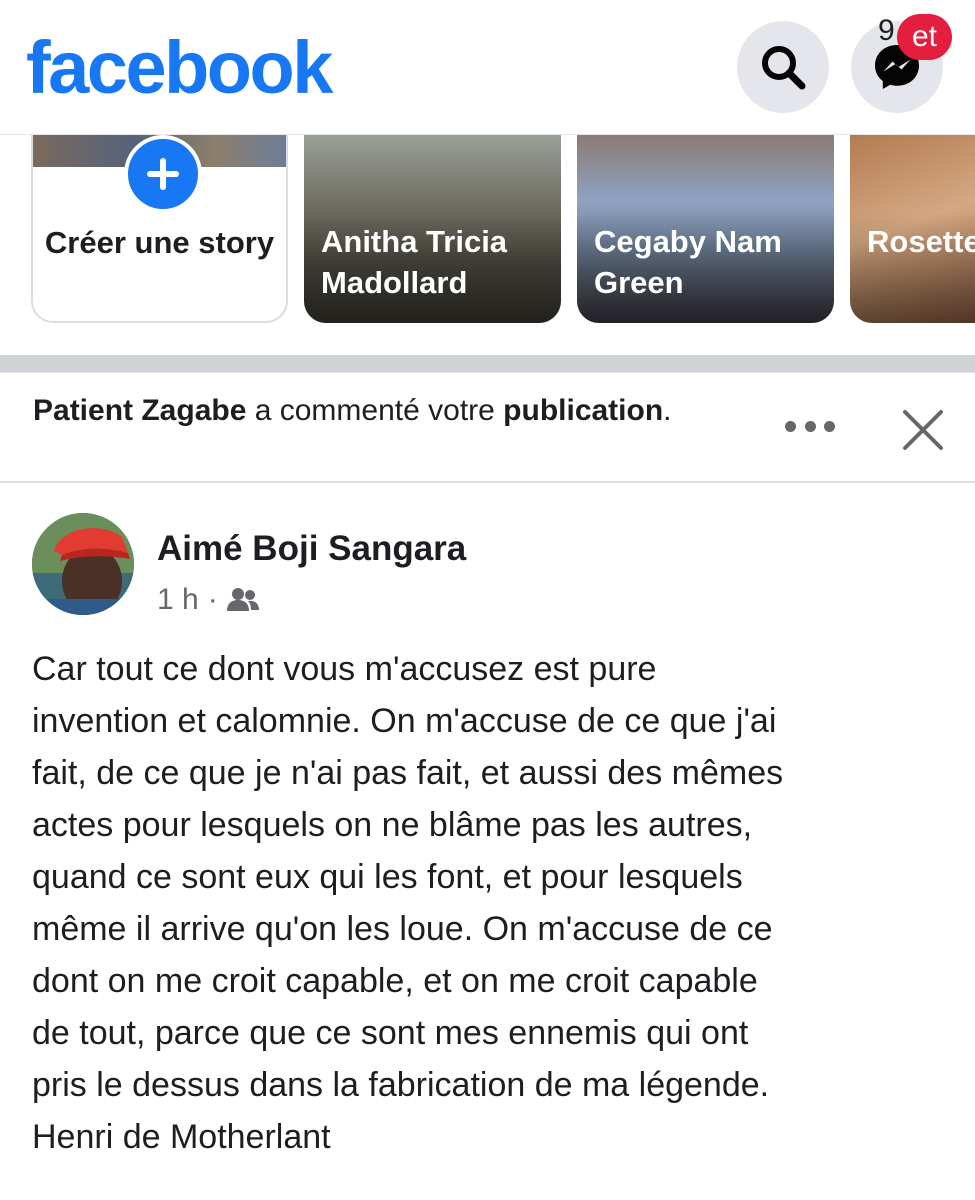 Image resolution: width=975 pixels, height=1200 pixels. I want to click on search-icon, so click(784, 68).